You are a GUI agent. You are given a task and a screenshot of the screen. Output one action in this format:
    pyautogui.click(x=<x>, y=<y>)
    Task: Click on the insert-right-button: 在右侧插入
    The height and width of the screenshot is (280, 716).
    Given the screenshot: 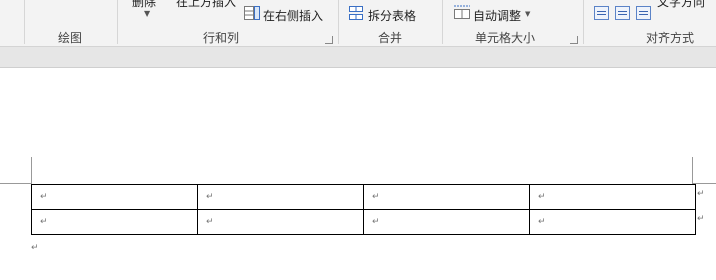 What is the action you would take?
    pyautogui.click(x=293, y=15)
    